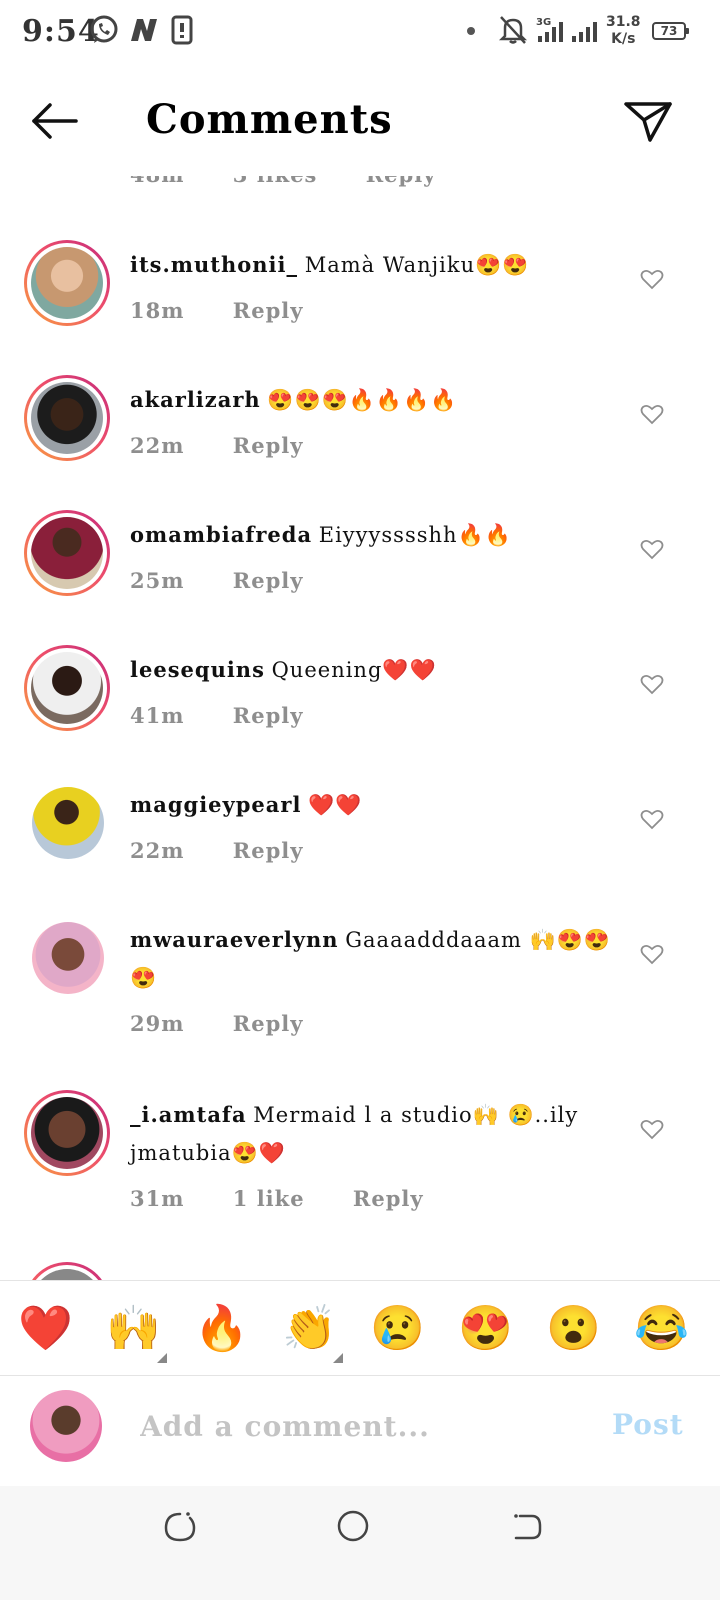  I want to click on sim-card-icon, so click(182, 30).